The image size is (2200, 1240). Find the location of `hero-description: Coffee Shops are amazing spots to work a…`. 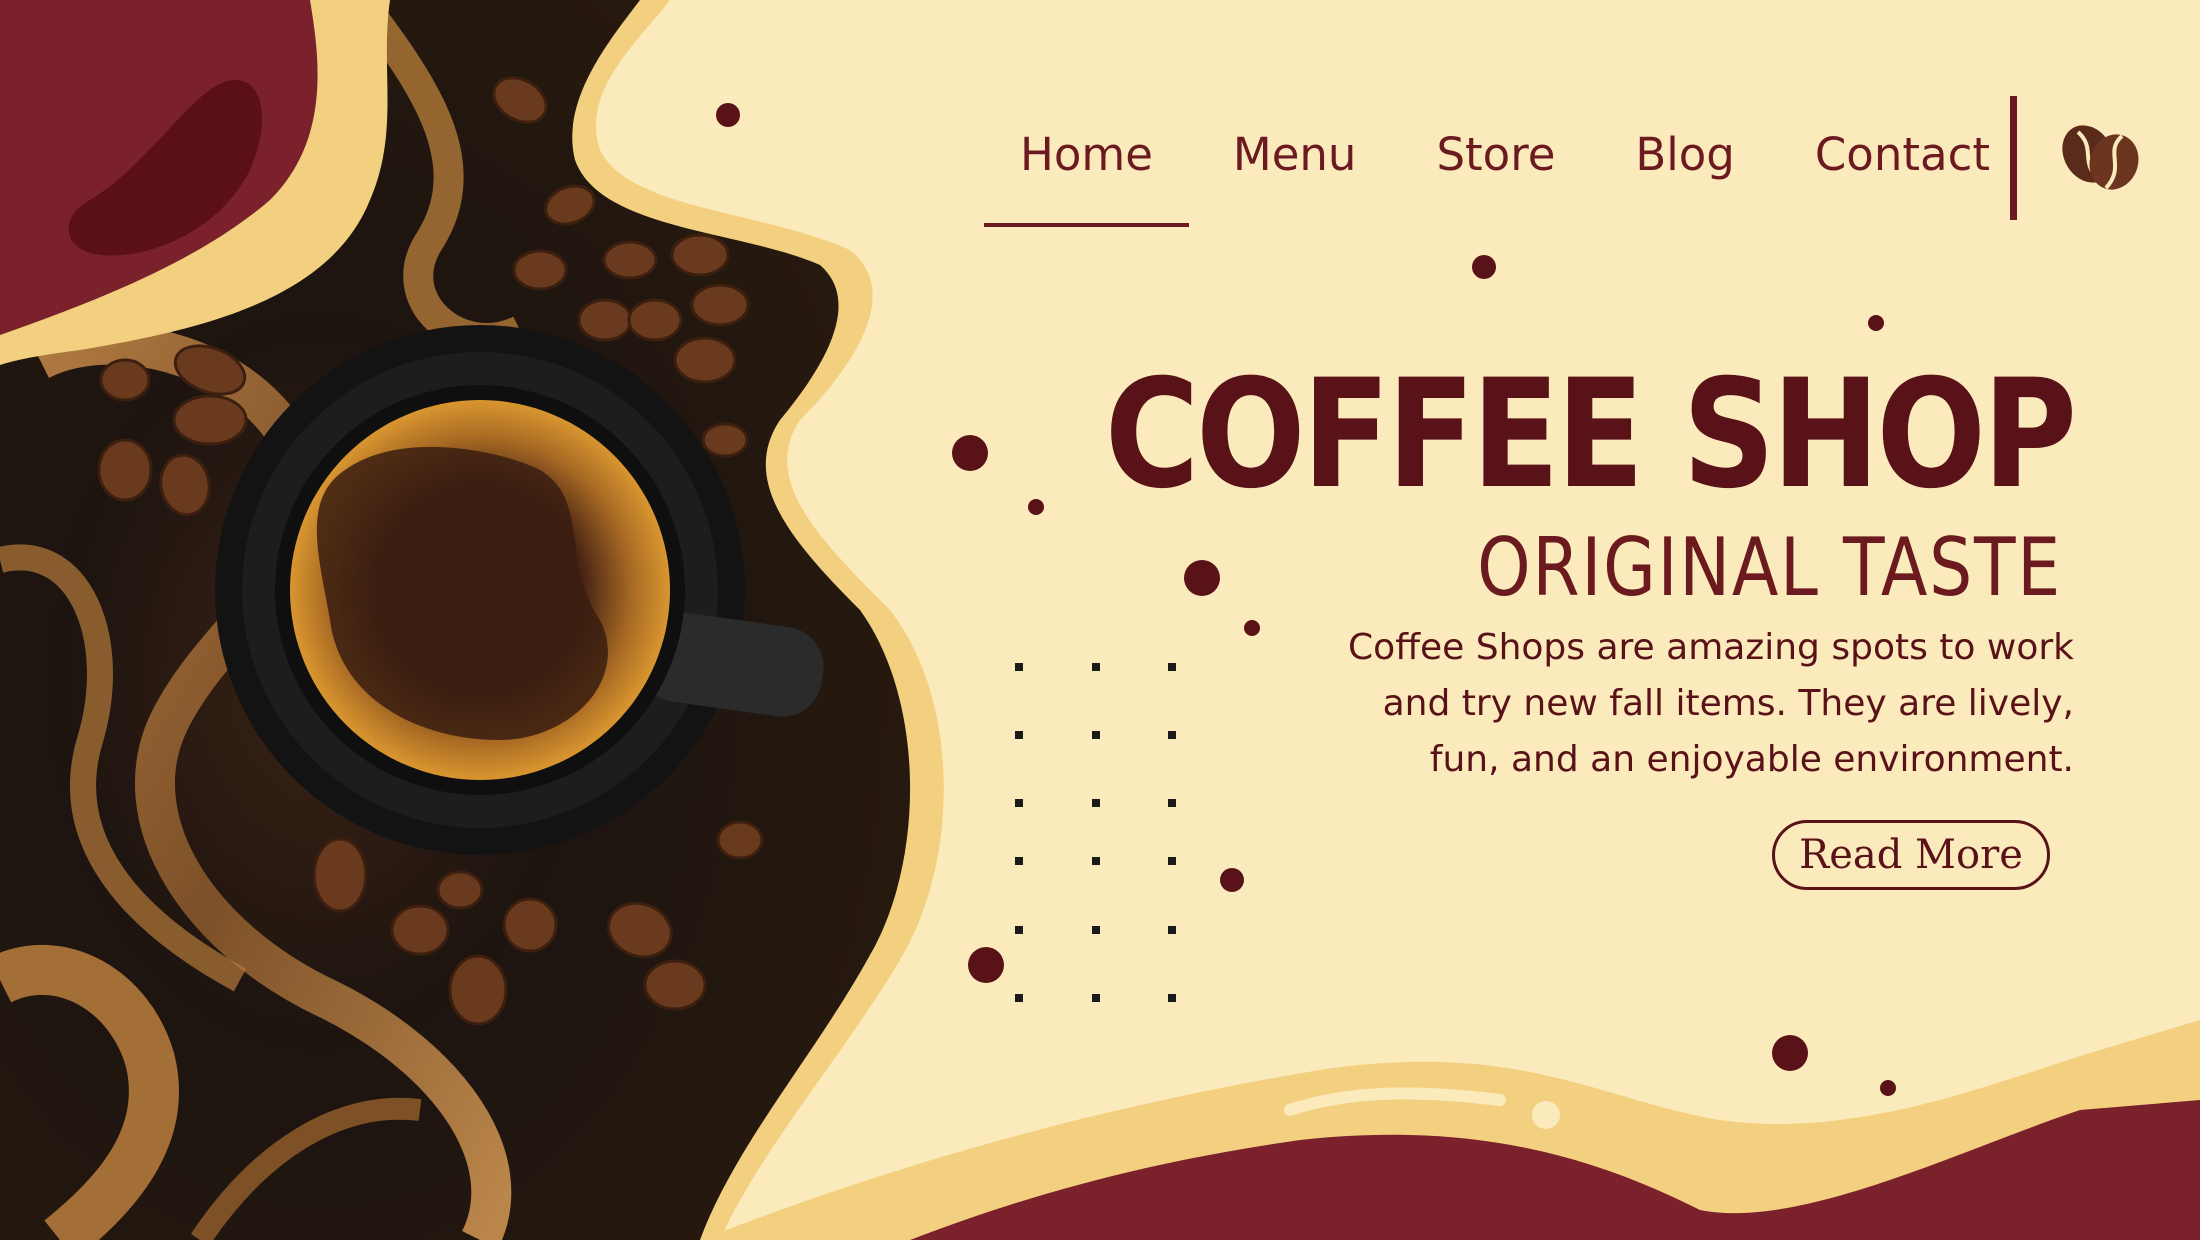

hero-description: Coffee Shops are amazing spots to work a… is located at coordinates (1624, 704).